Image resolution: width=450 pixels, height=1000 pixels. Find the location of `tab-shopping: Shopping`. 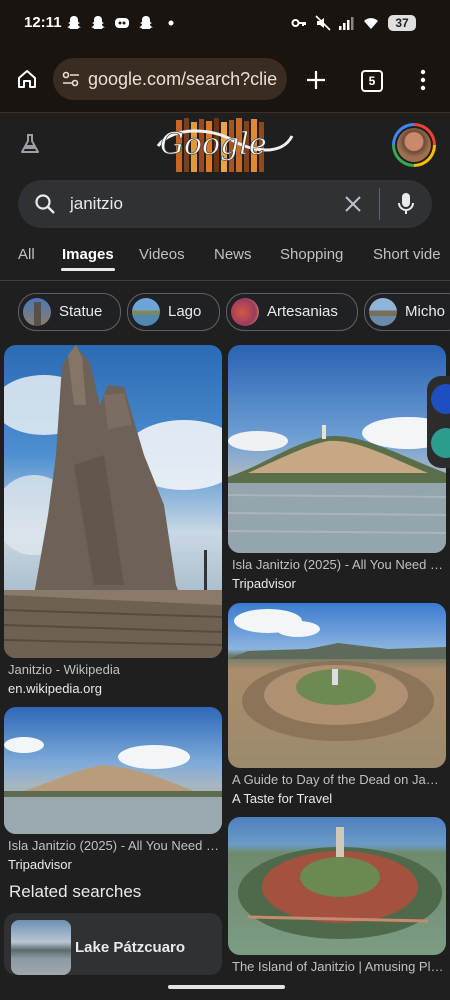

tab-shopping: Shopping is located at coordinates (311, 254).